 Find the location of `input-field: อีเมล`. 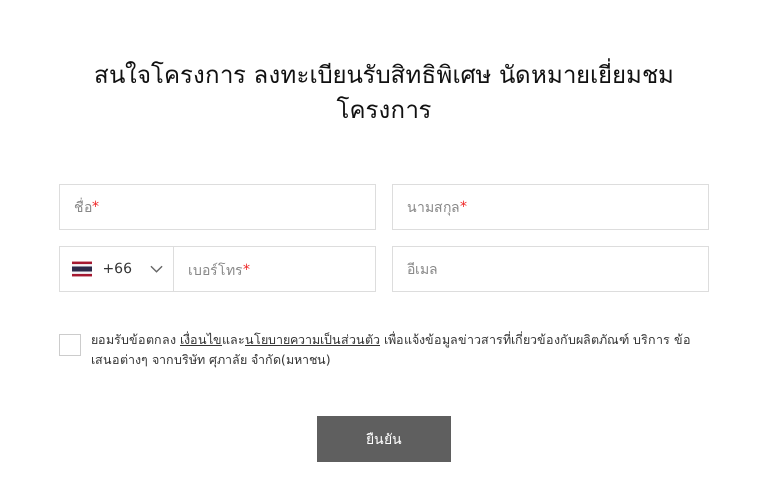

input-field: อีเมล is located at coordinates (550, 269).